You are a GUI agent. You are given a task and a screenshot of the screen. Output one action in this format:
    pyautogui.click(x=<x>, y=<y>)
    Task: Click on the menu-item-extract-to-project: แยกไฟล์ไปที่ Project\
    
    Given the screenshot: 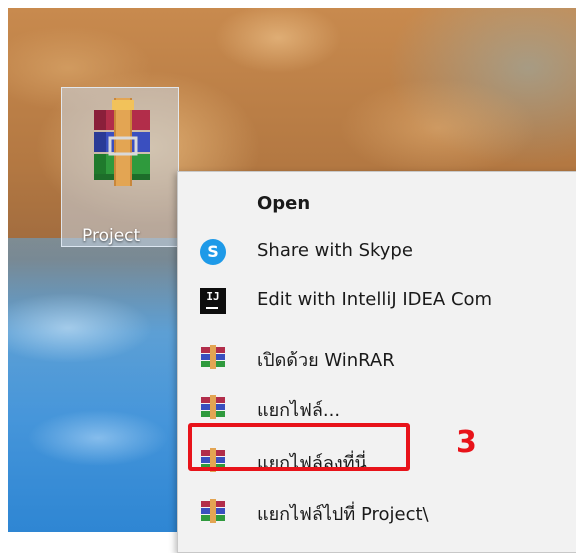 What is the action you would take?
    pyautogui.click(x=377, y=511)
    